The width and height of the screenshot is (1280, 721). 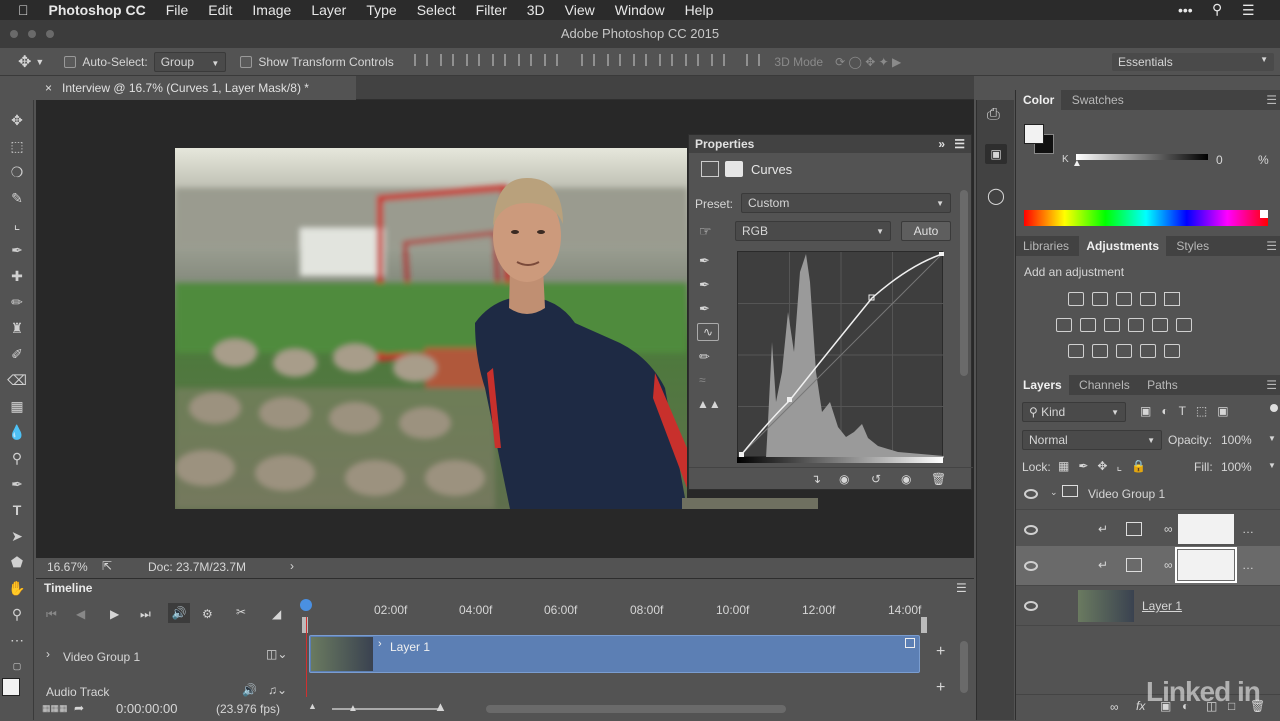 I want to click on curve-points-icon: ∿, so click(x=708, y=332).